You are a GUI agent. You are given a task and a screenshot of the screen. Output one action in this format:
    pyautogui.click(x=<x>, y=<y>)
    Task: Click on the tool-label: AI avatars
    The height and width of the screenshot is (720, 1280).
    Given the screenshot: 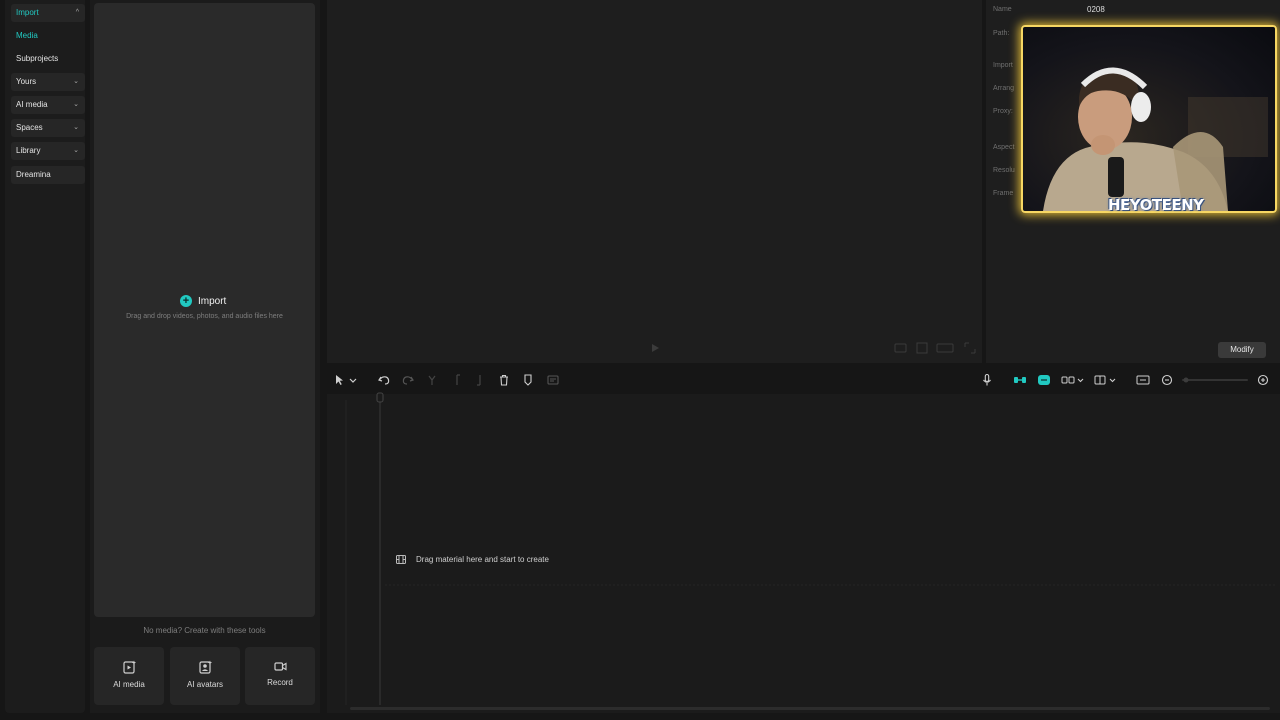 What is the action you would take?
    pyautogui.click(x=204, y=684)
    